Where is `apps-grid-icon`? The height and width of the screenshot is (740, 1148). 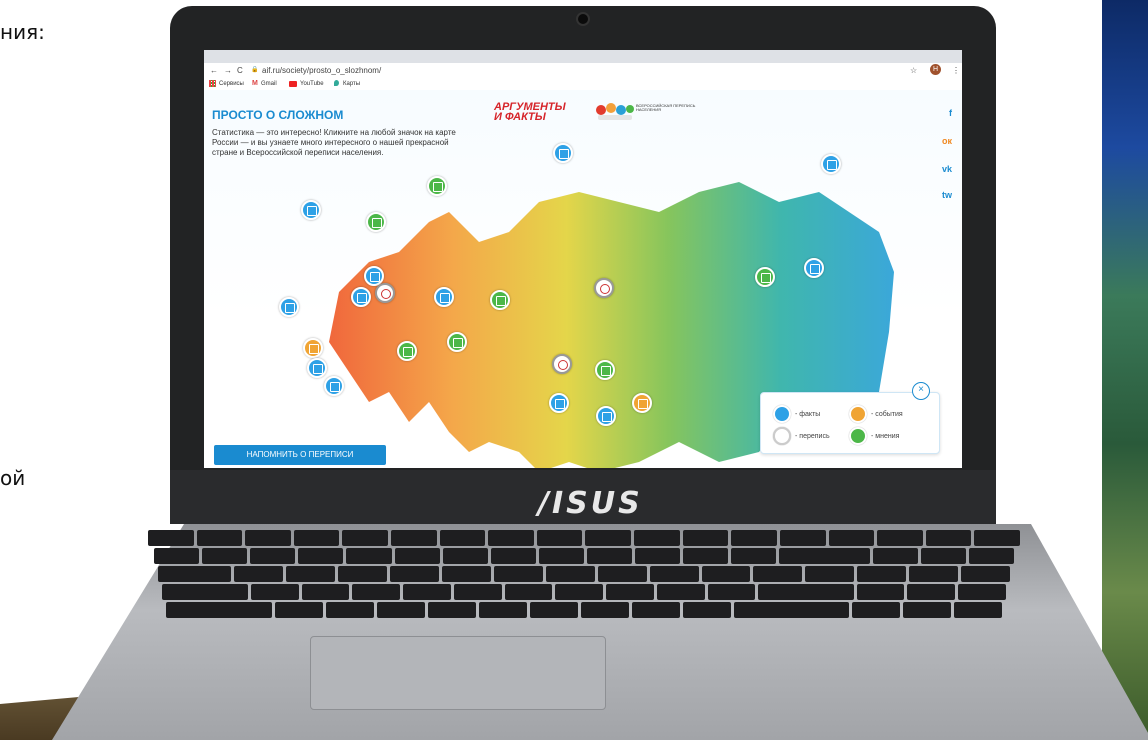 apps-grid-icon is located at coordinates (212, 83).